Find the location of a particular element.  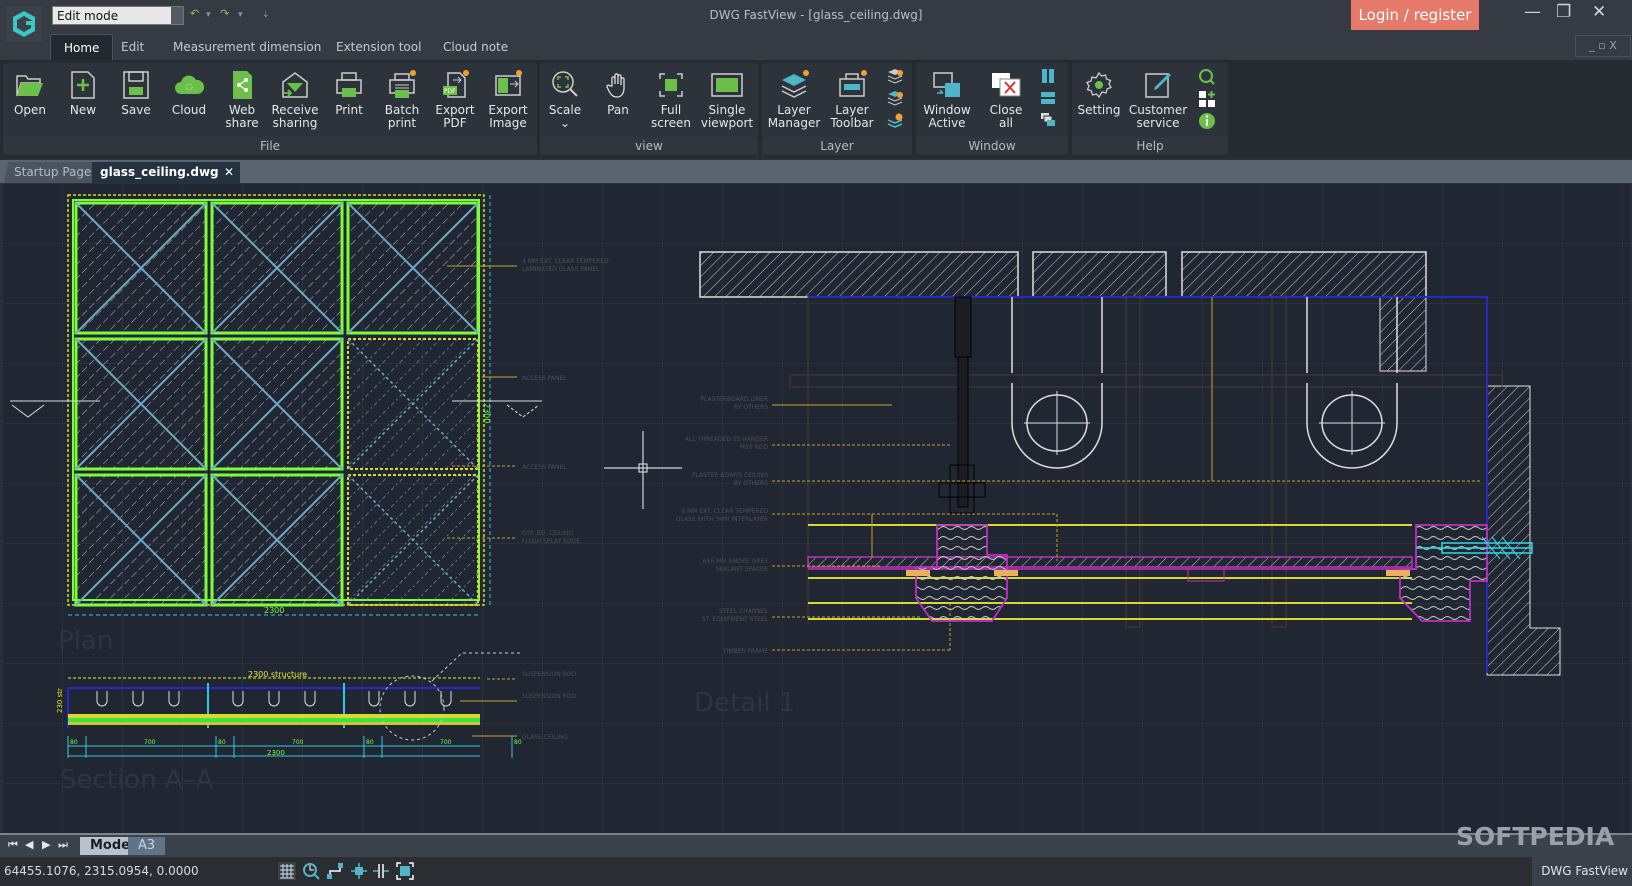

new-button: New is located at coordinates (83, 91).